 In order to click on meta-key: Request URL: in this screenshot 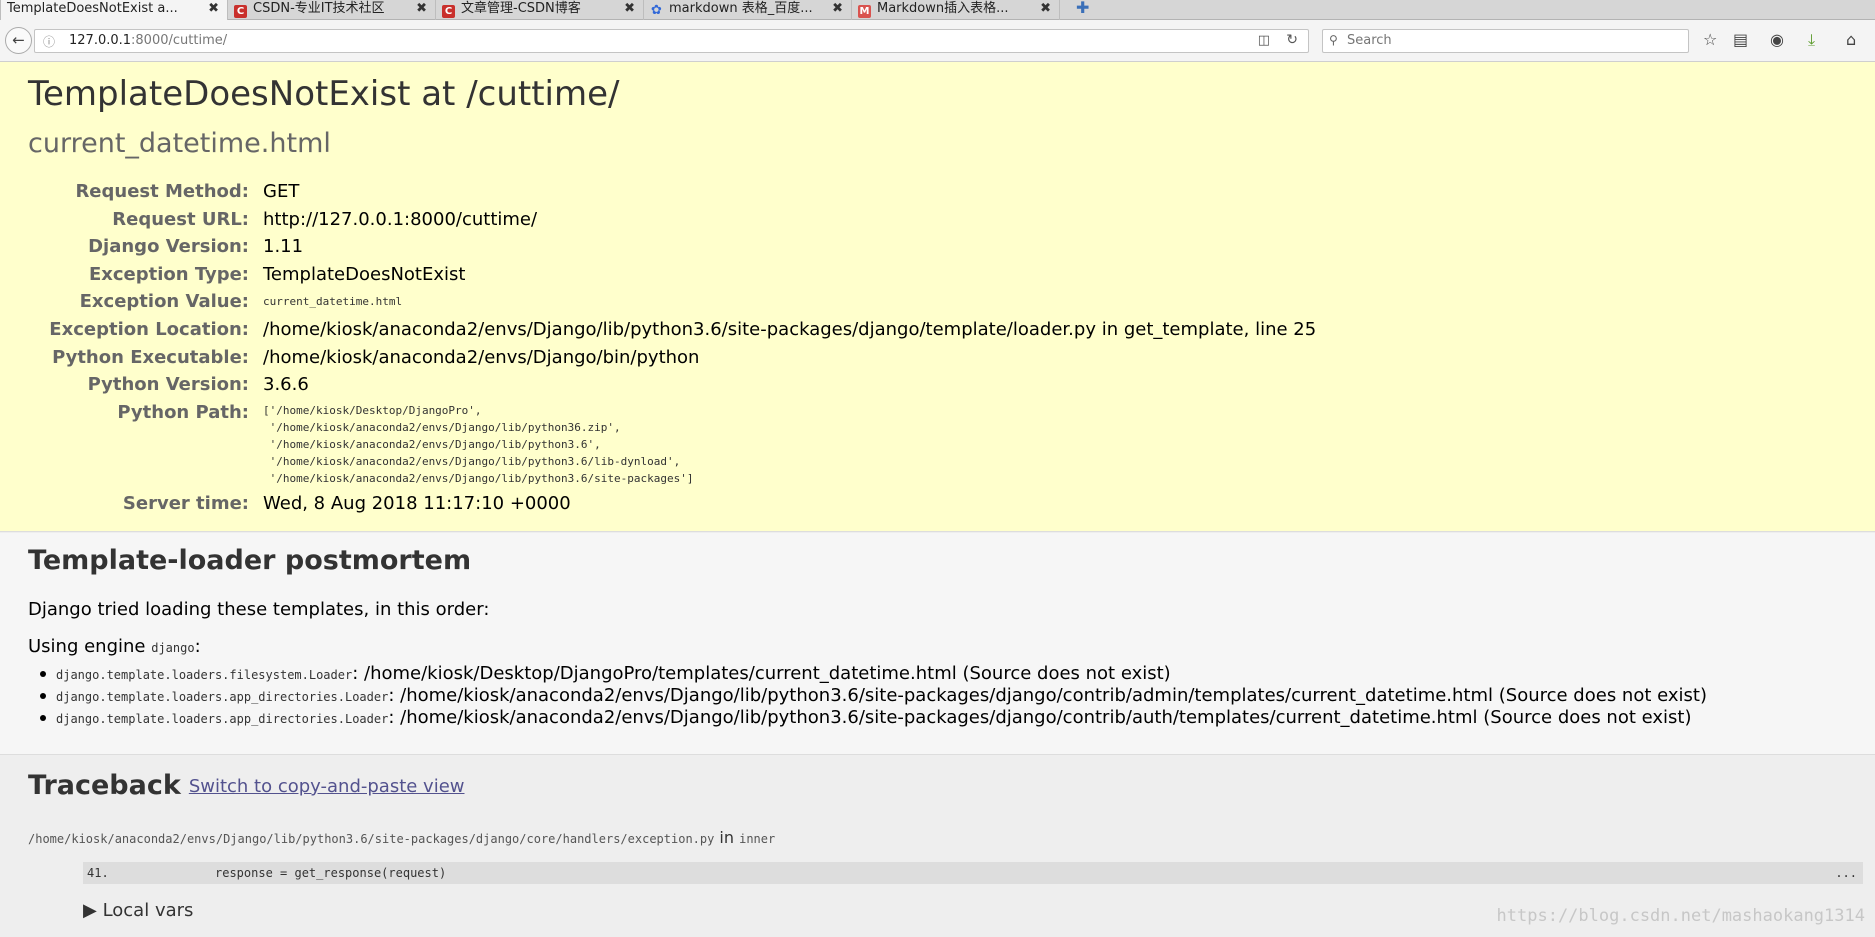, I will do `click(180, 219)`.